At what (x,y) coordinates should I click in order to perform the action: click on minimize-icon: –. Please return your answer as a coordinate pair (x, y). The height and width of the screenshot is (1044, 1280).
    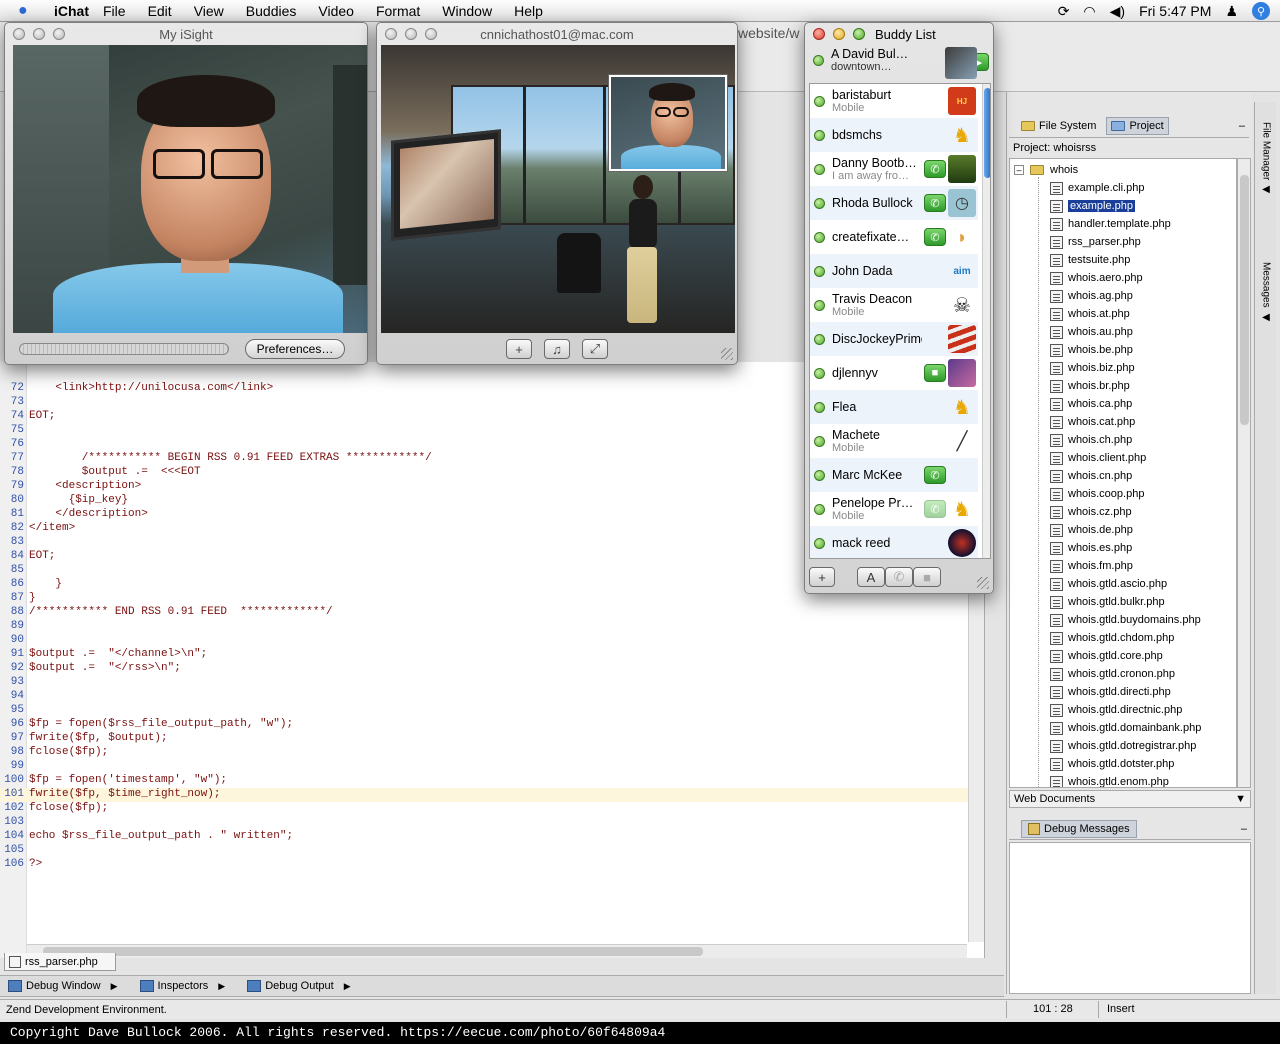
    Looking at the image, I should click on (1244, 829).